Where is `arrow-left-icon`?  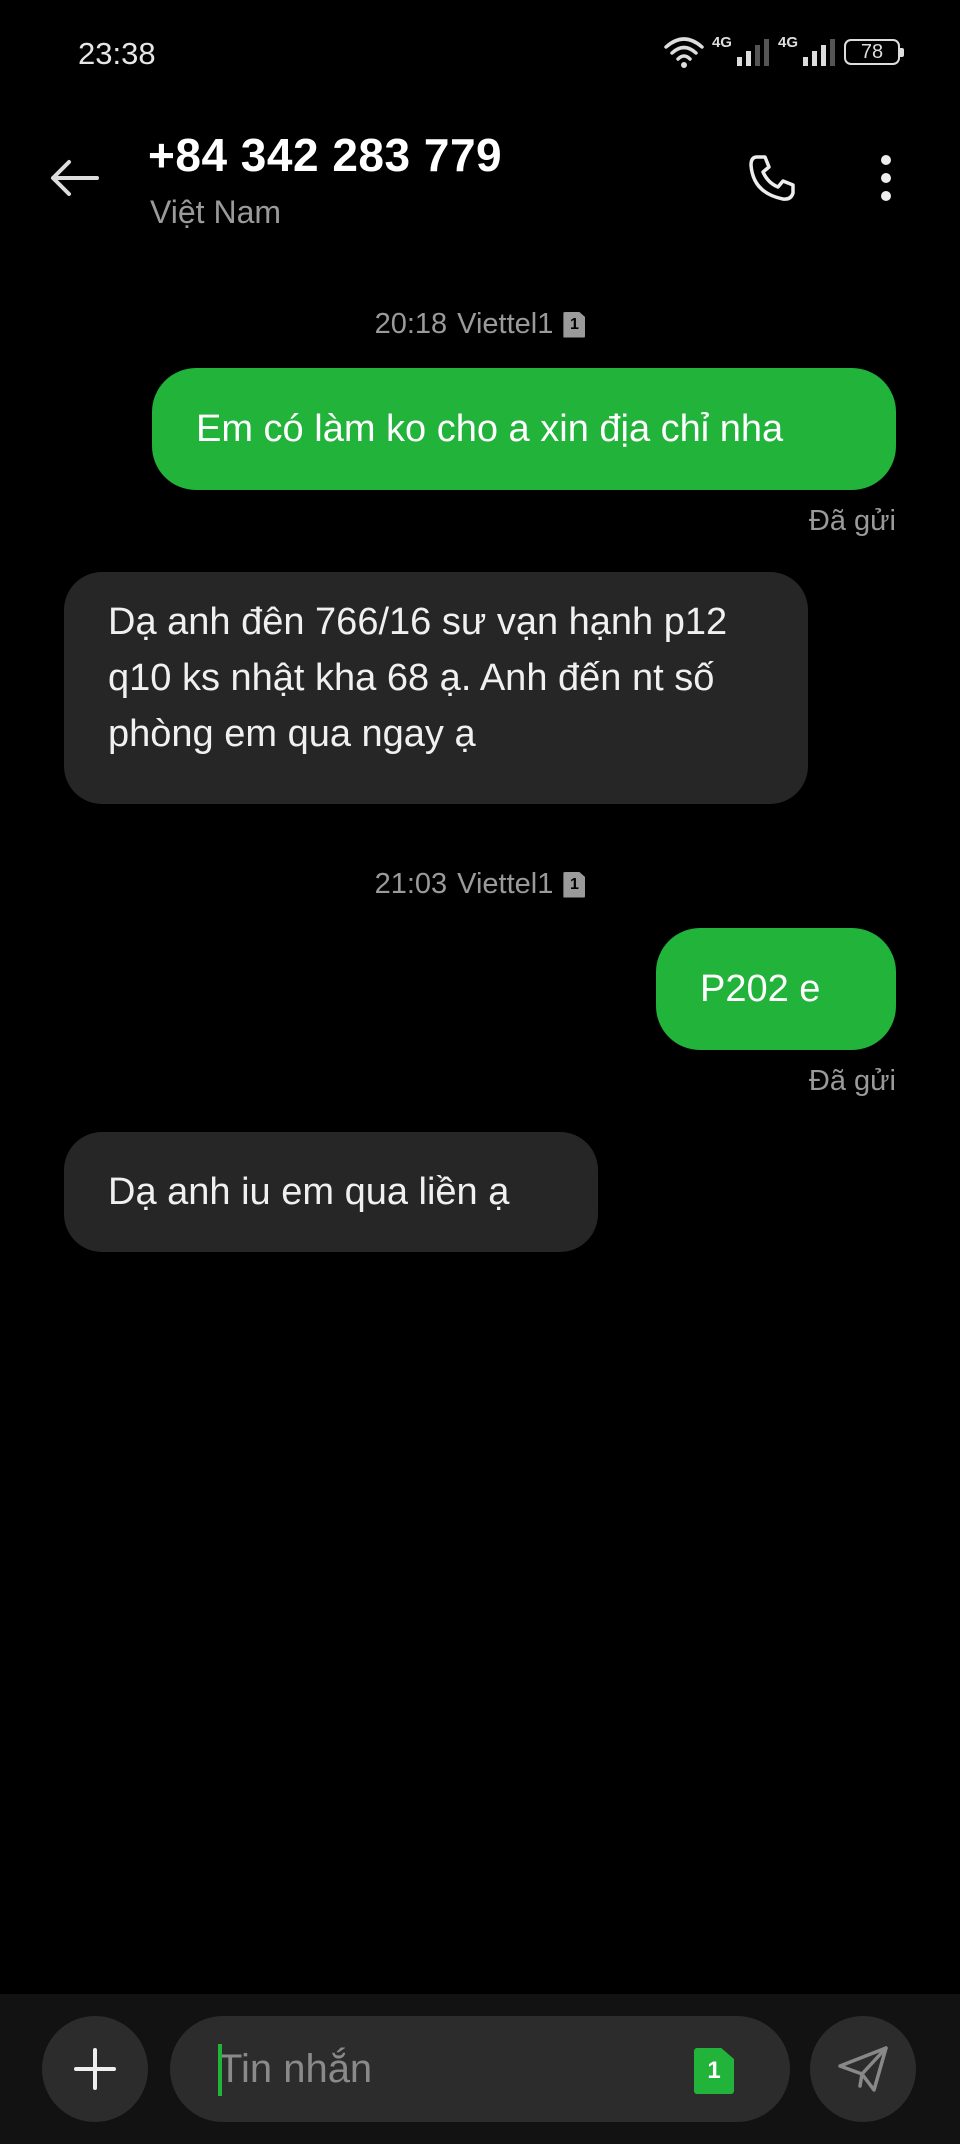
arrow-left-icon is located at coordinates (75, 178).